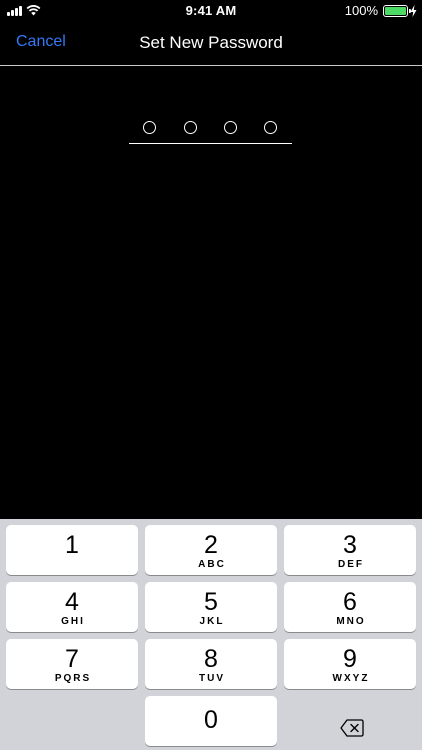 The width and height of the screenshot is (422, 750). What do you see at coordinates (210, 131) in the screenshot?
I see `passcode-field` at bounding box center [210, 131].